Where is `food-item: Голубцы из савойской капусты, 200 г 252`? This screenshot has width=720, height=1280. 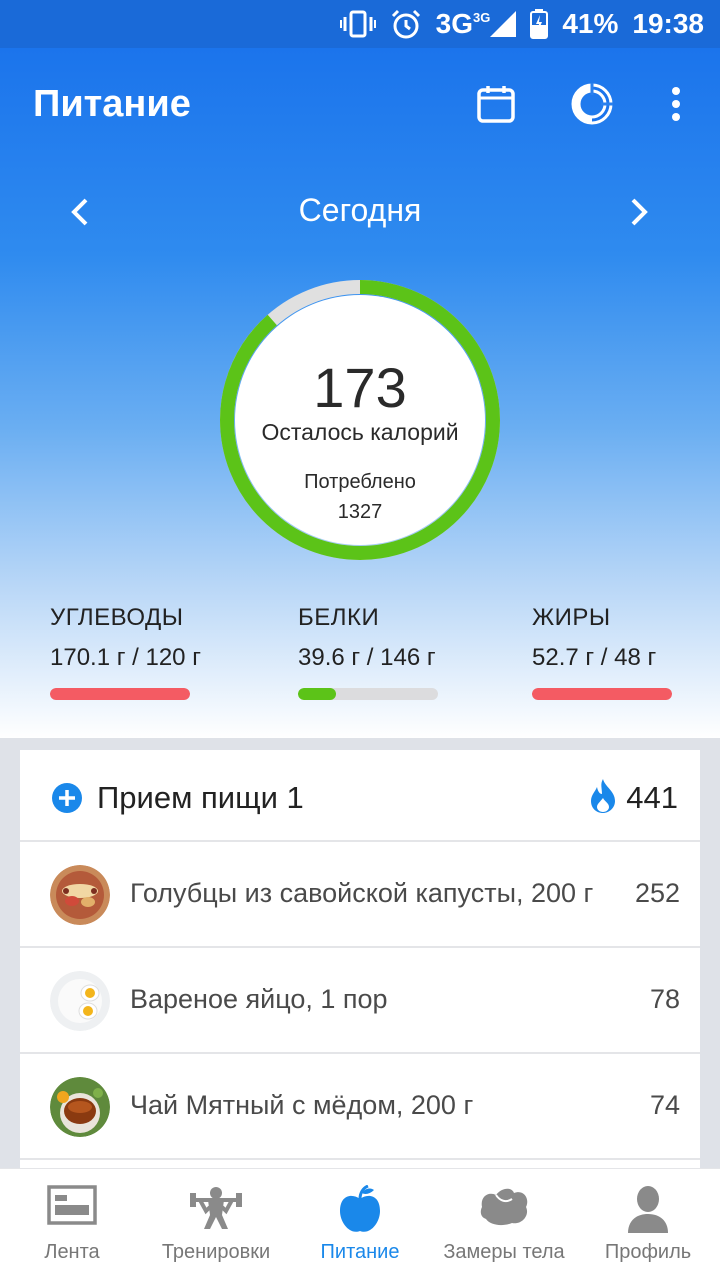 food-item: Голубцы из савойской капусты, 200 г 252 is located at coordinates (360, 895).